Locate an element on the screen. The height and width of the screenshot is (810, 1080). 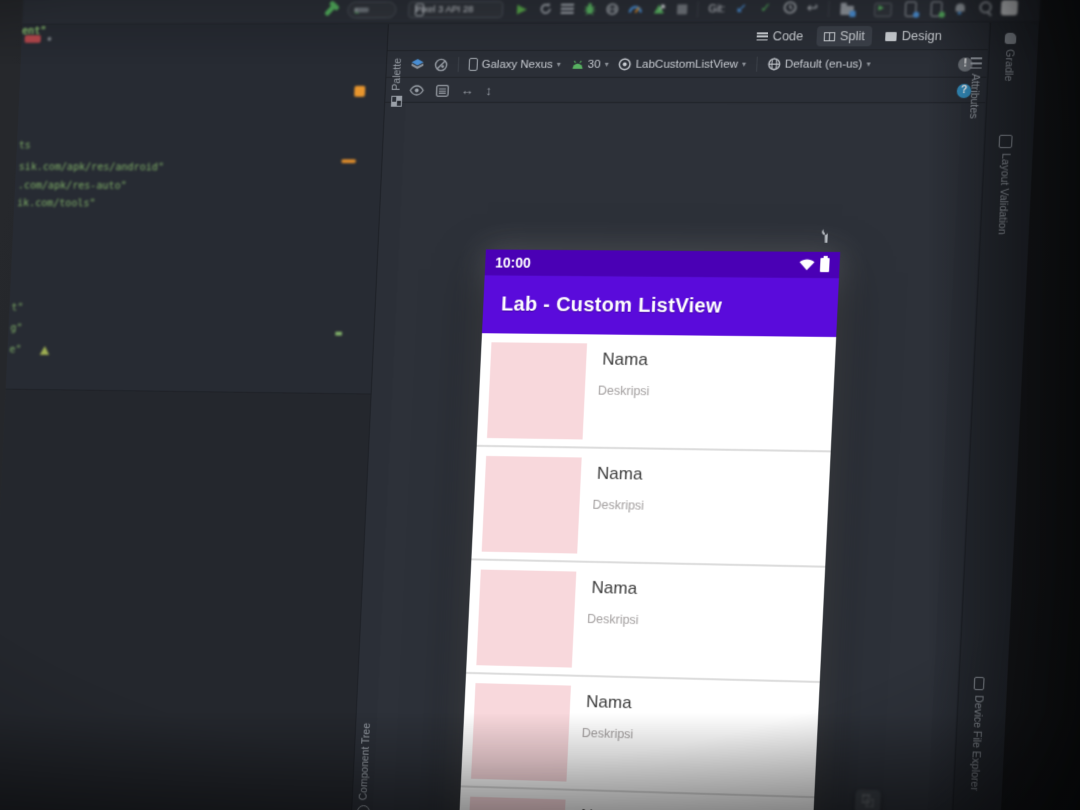
warning-triangle-icon is located at coordinates (44, 350).